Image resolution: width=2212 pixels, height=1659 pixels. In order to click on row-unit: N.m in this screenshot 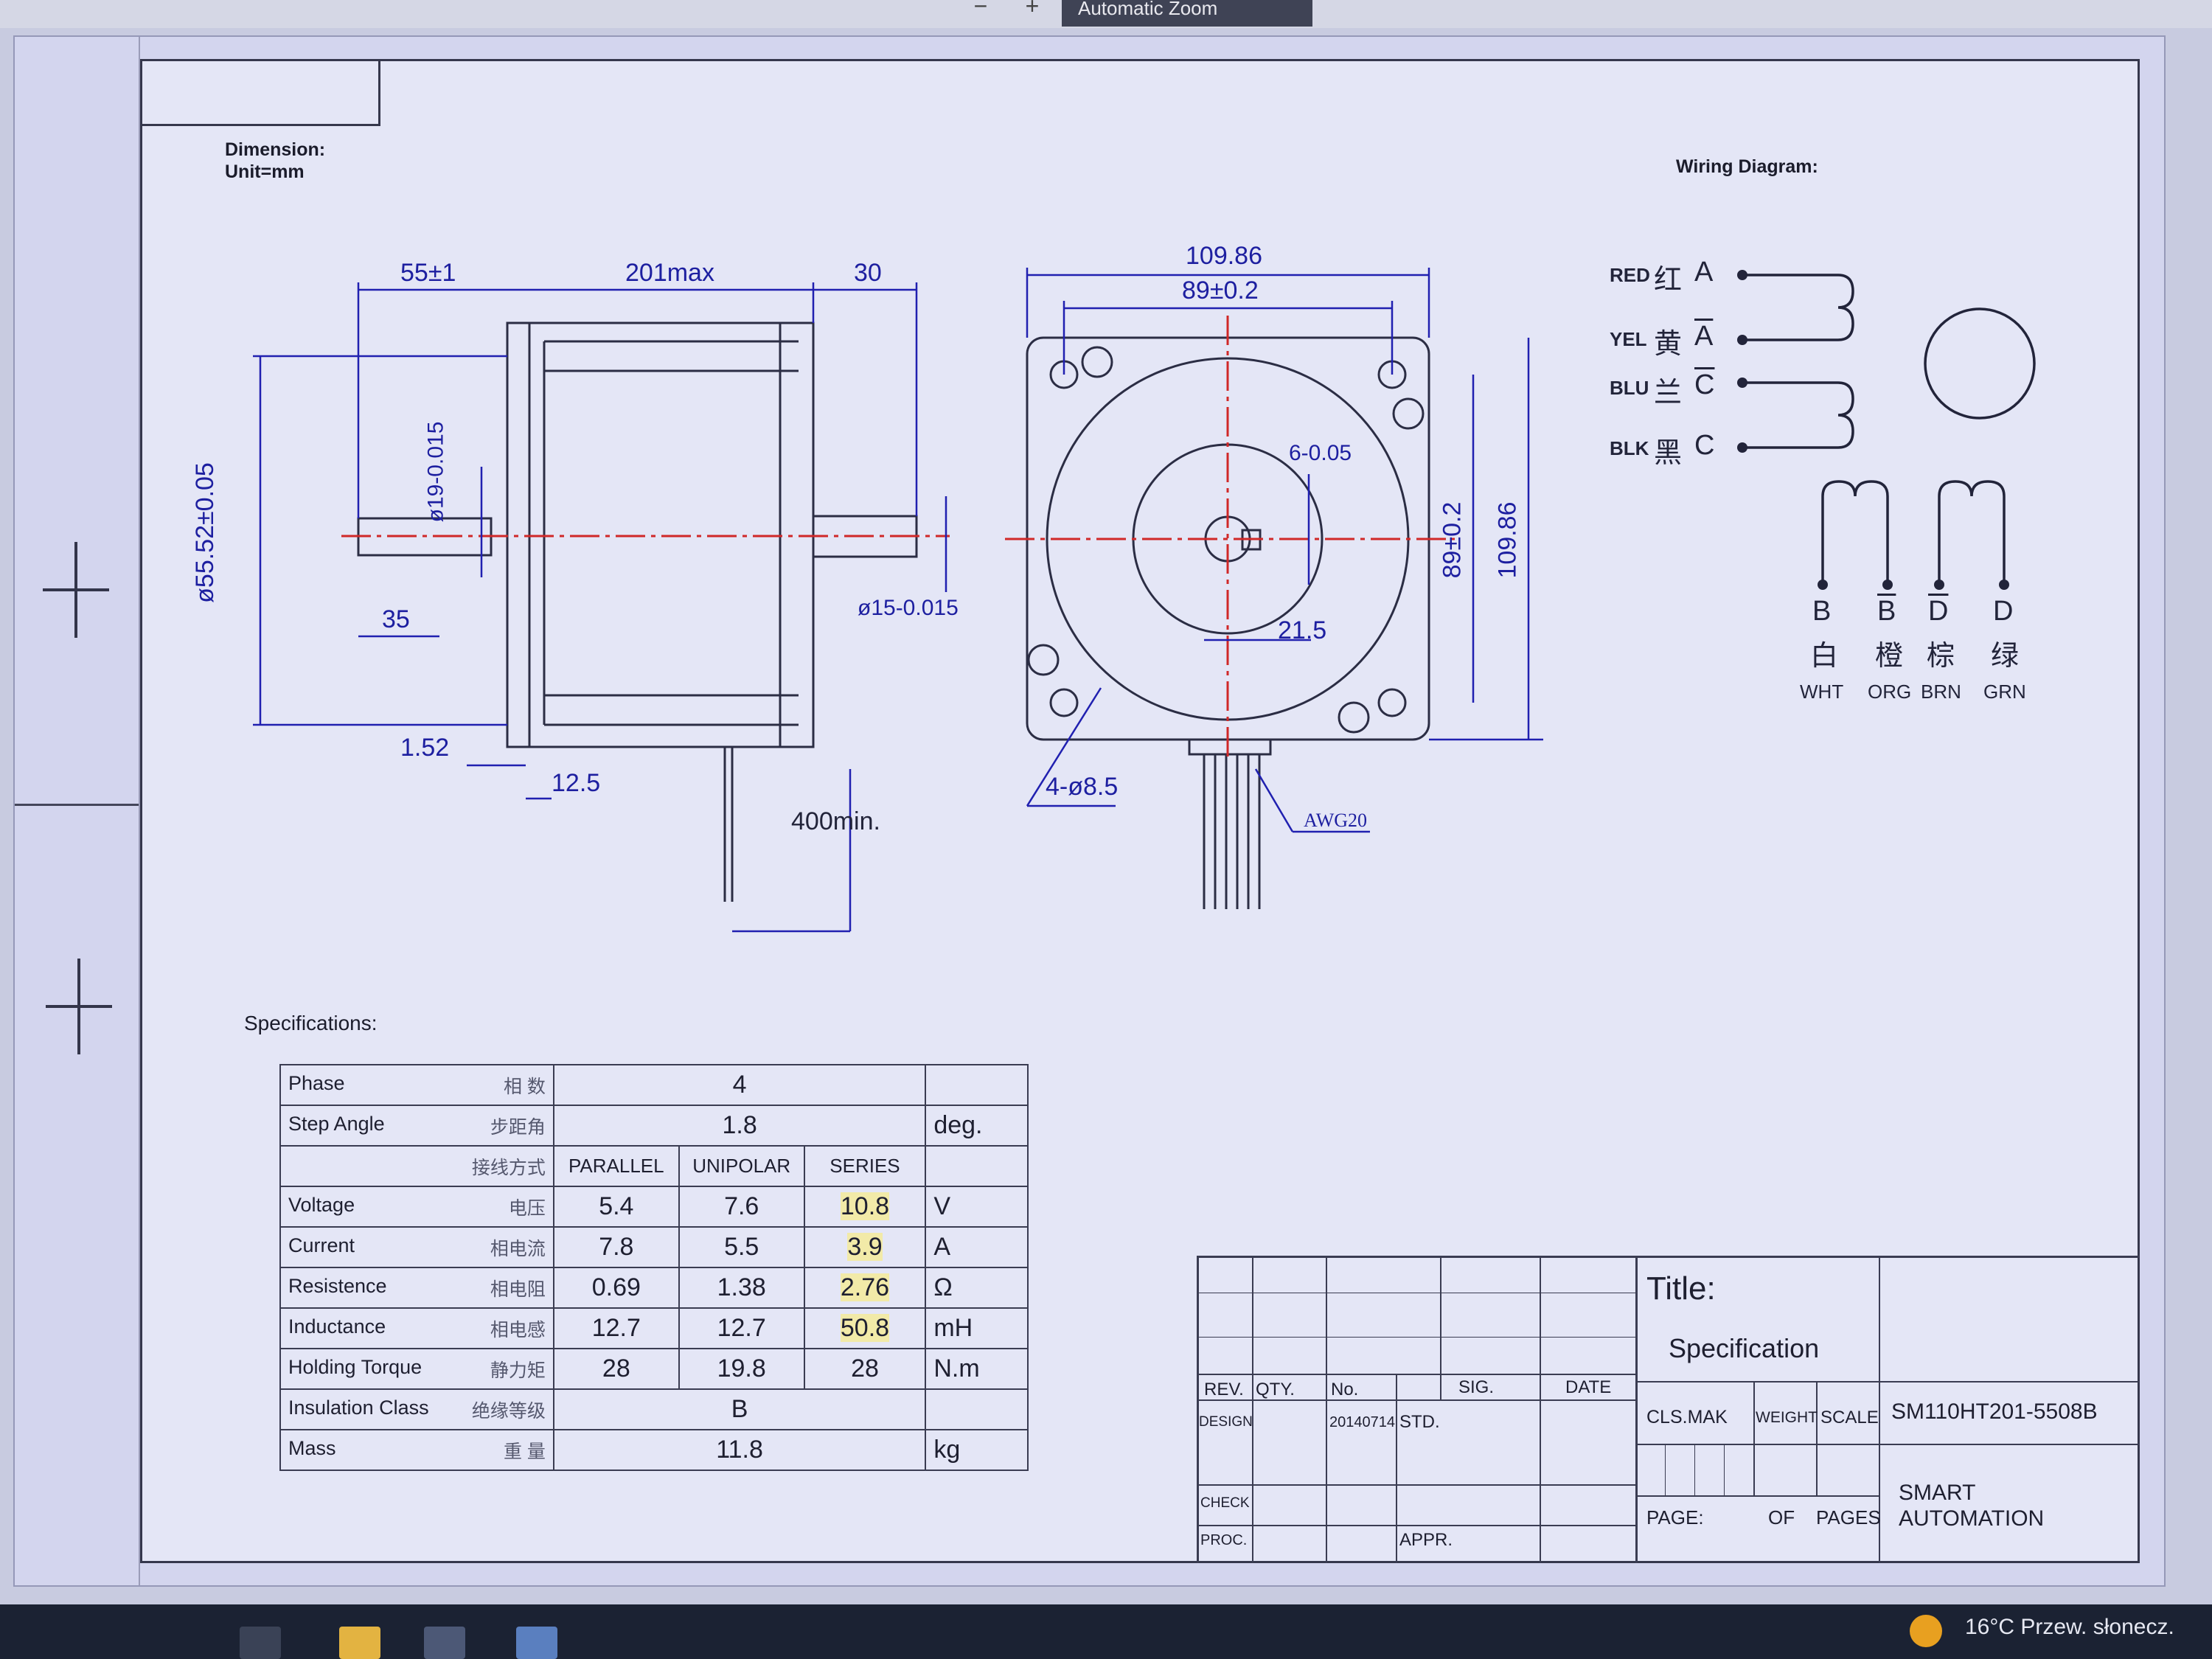, I will do `click(977, 1369)`.